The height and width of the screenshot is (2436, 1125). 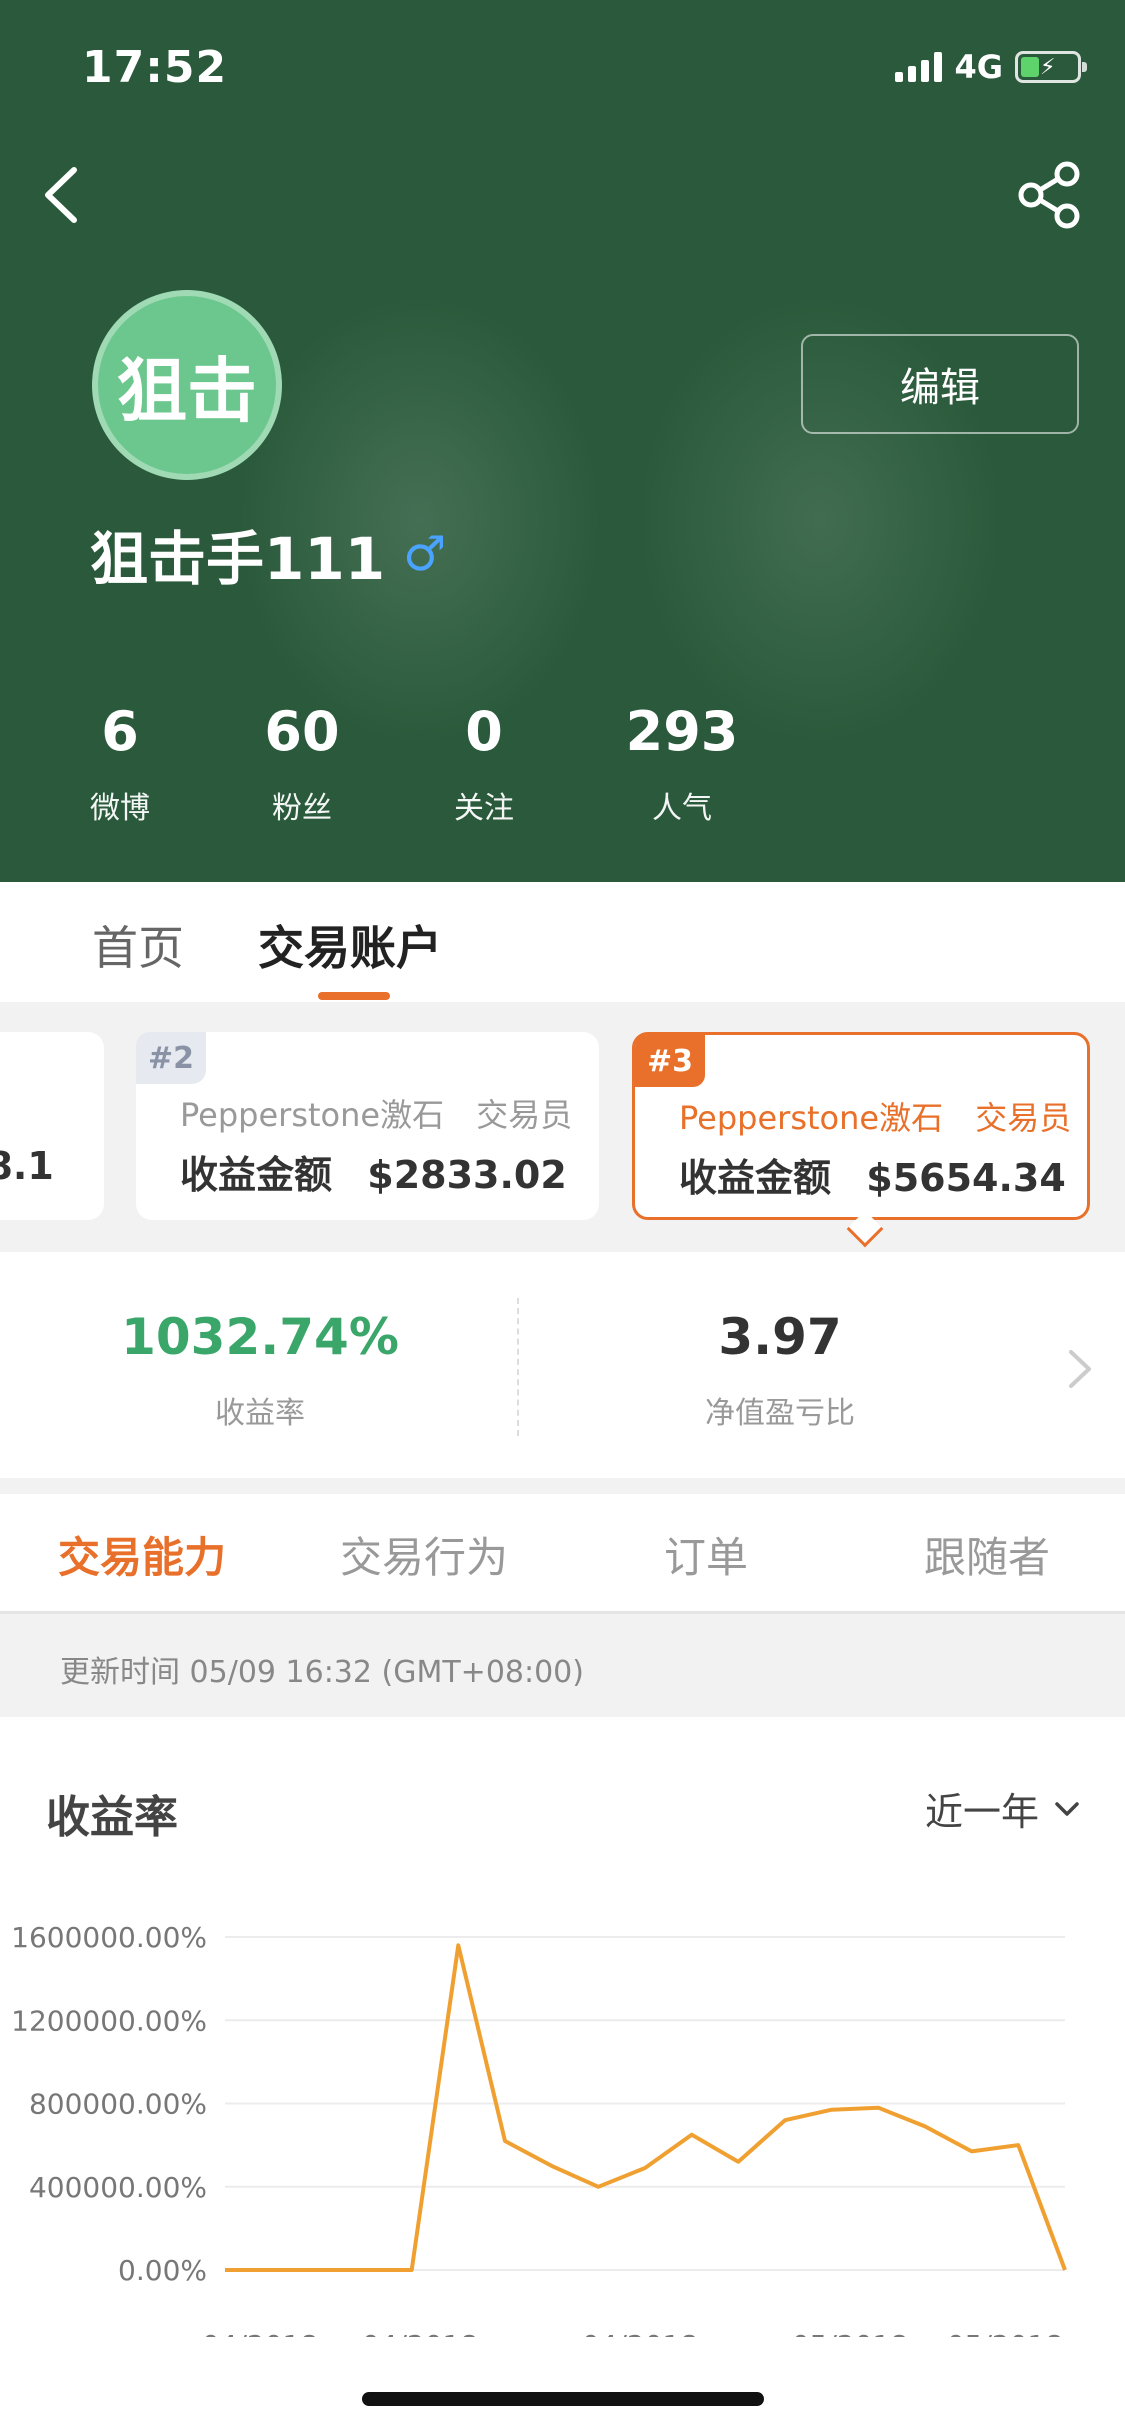 What do you see at coordinates (919, 67) in the screenshot?
I see `signal-icon` at bounding box center [919, 67].